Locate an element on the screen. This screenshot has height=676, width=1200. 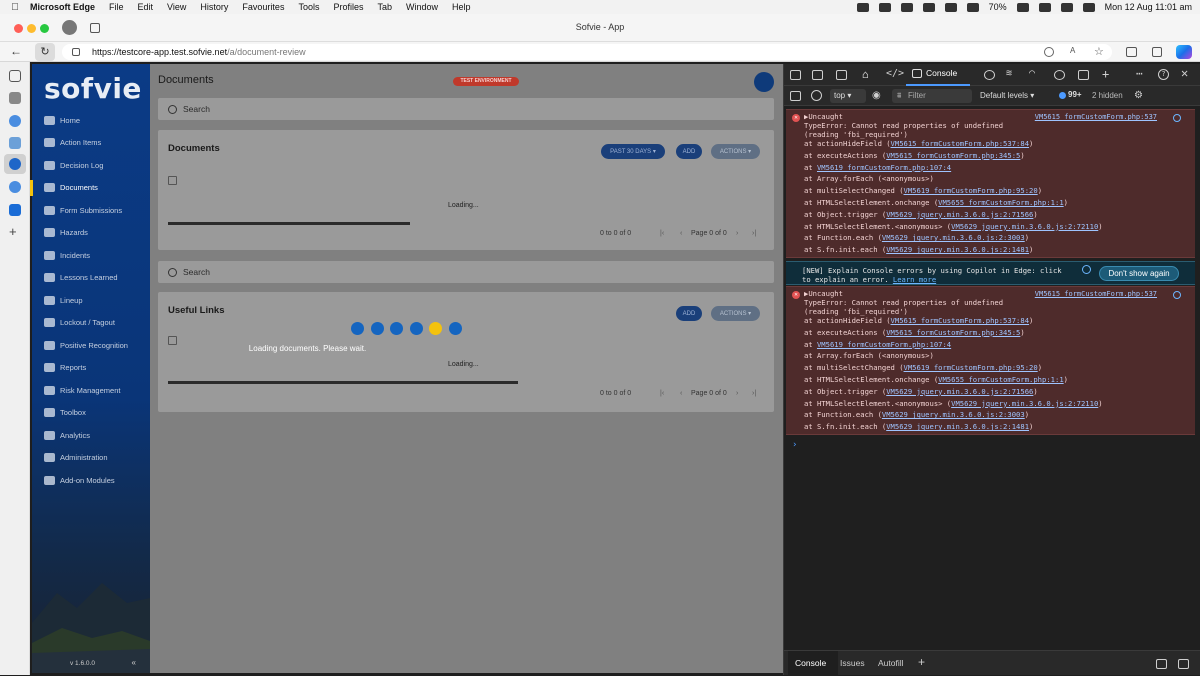
split-screen-icon is located at coordinates (1131, 52).